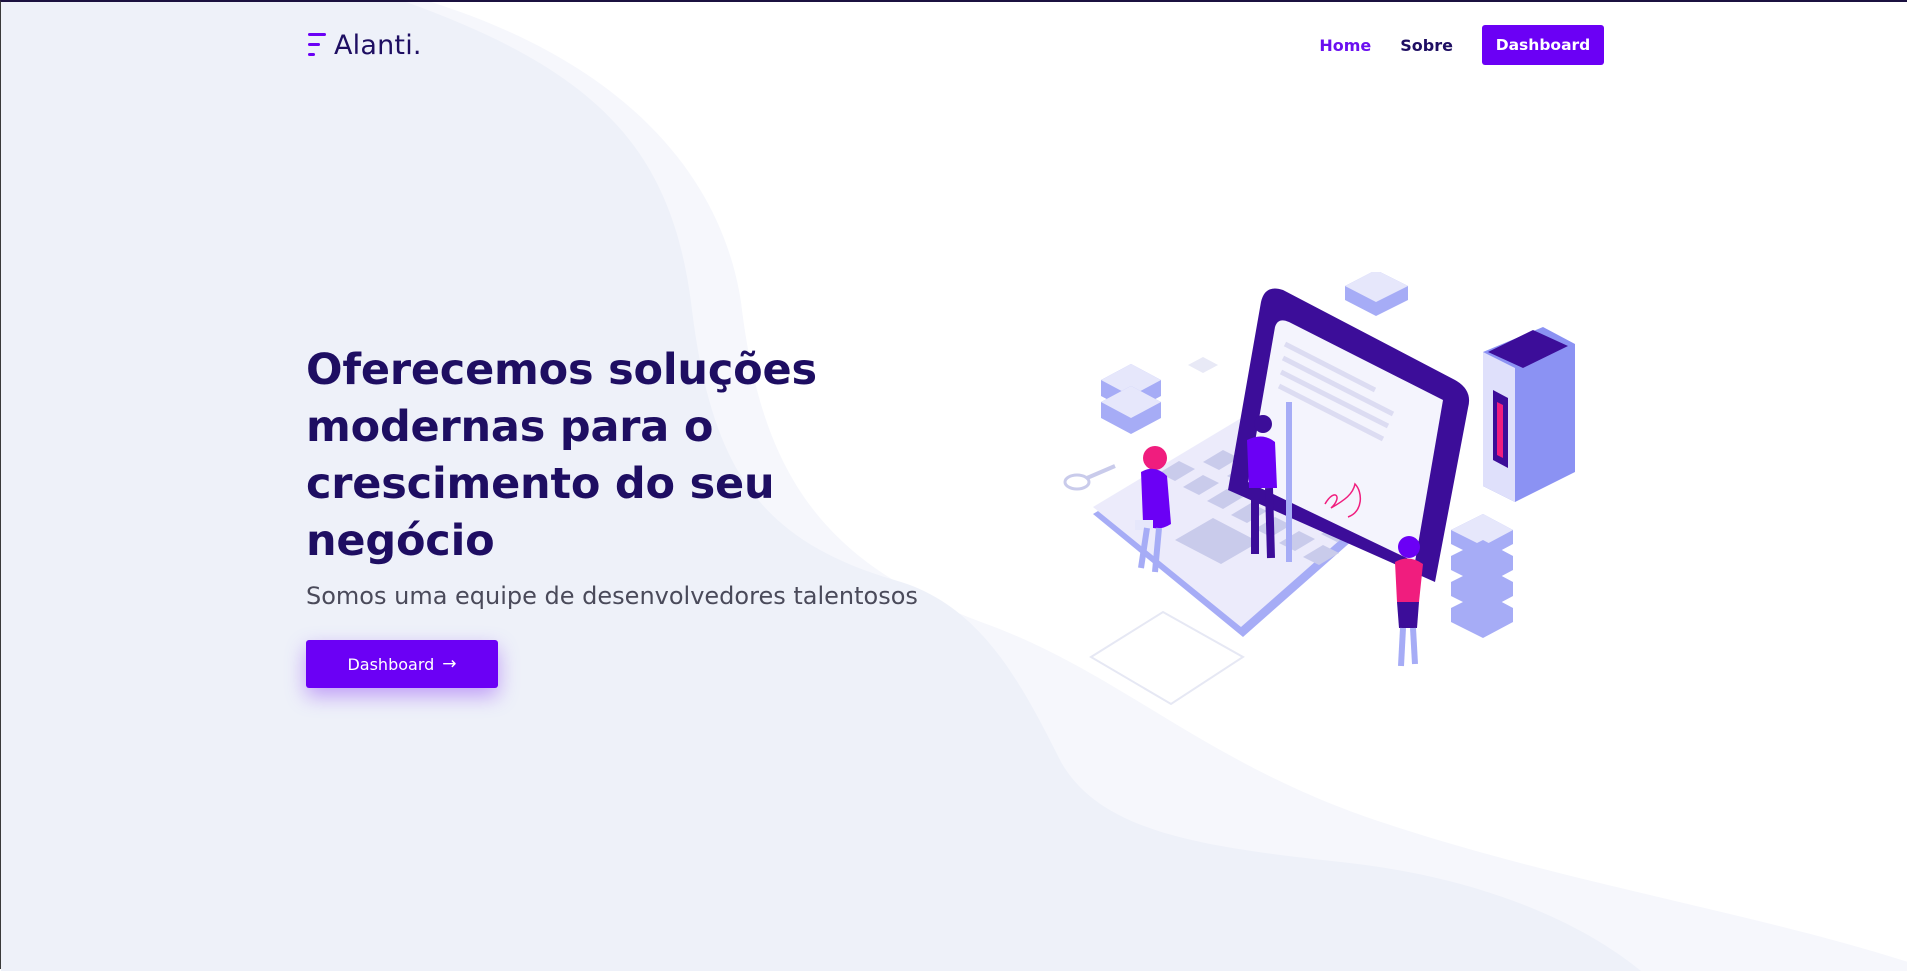  I want to click on server-tower-right, so click(1529, 414).